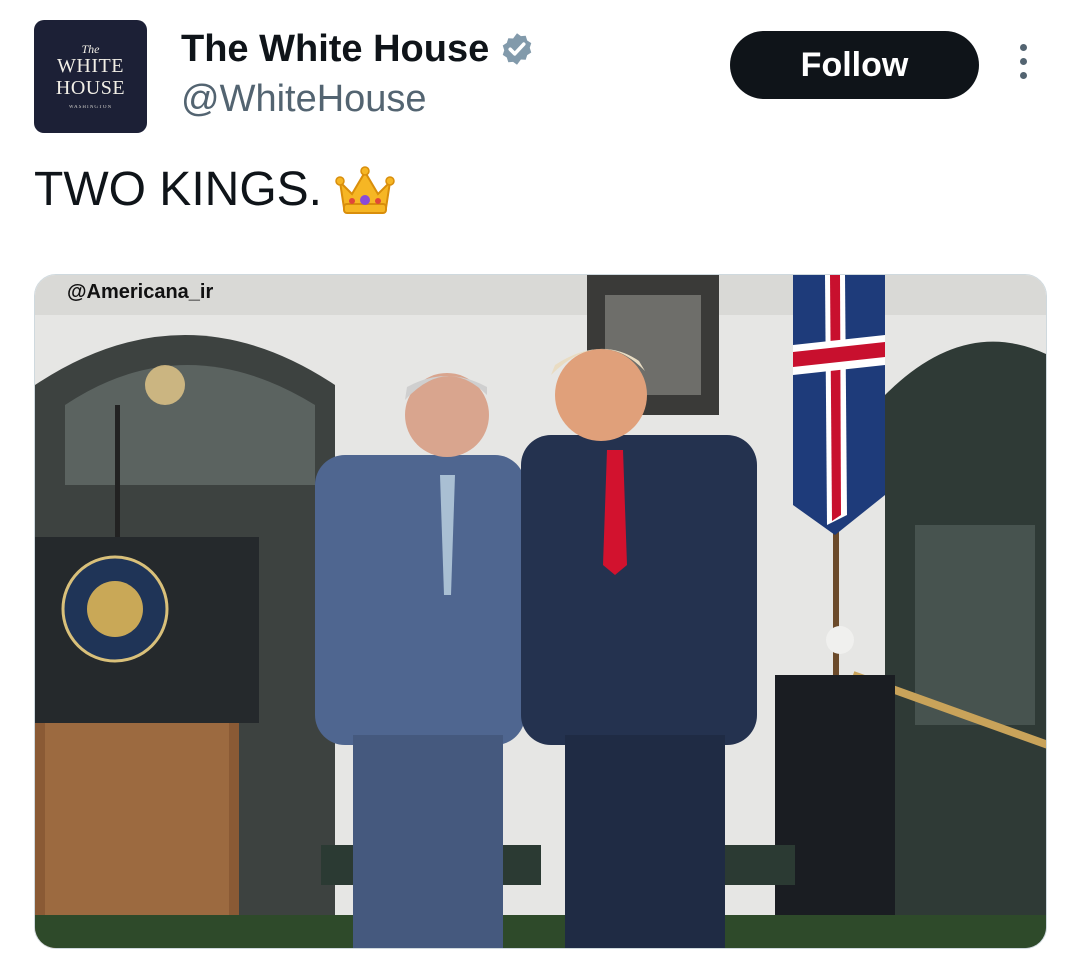  I want to click on avatar-line-the: The, so click(90, 49).